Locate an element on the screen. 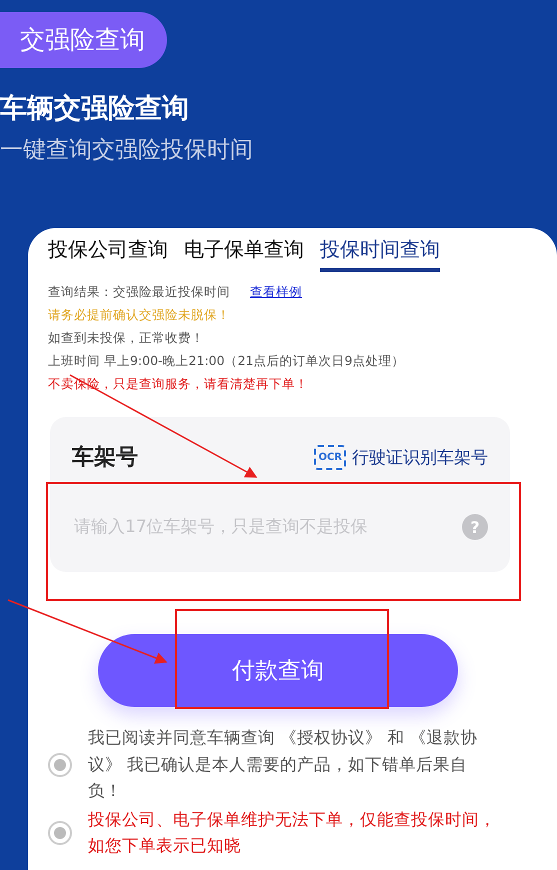 Image resolution: width=557 pixels, height=870 pixels. result-text: 查询结果：交强险最近投保时间 is located at coordinates (139, 292).